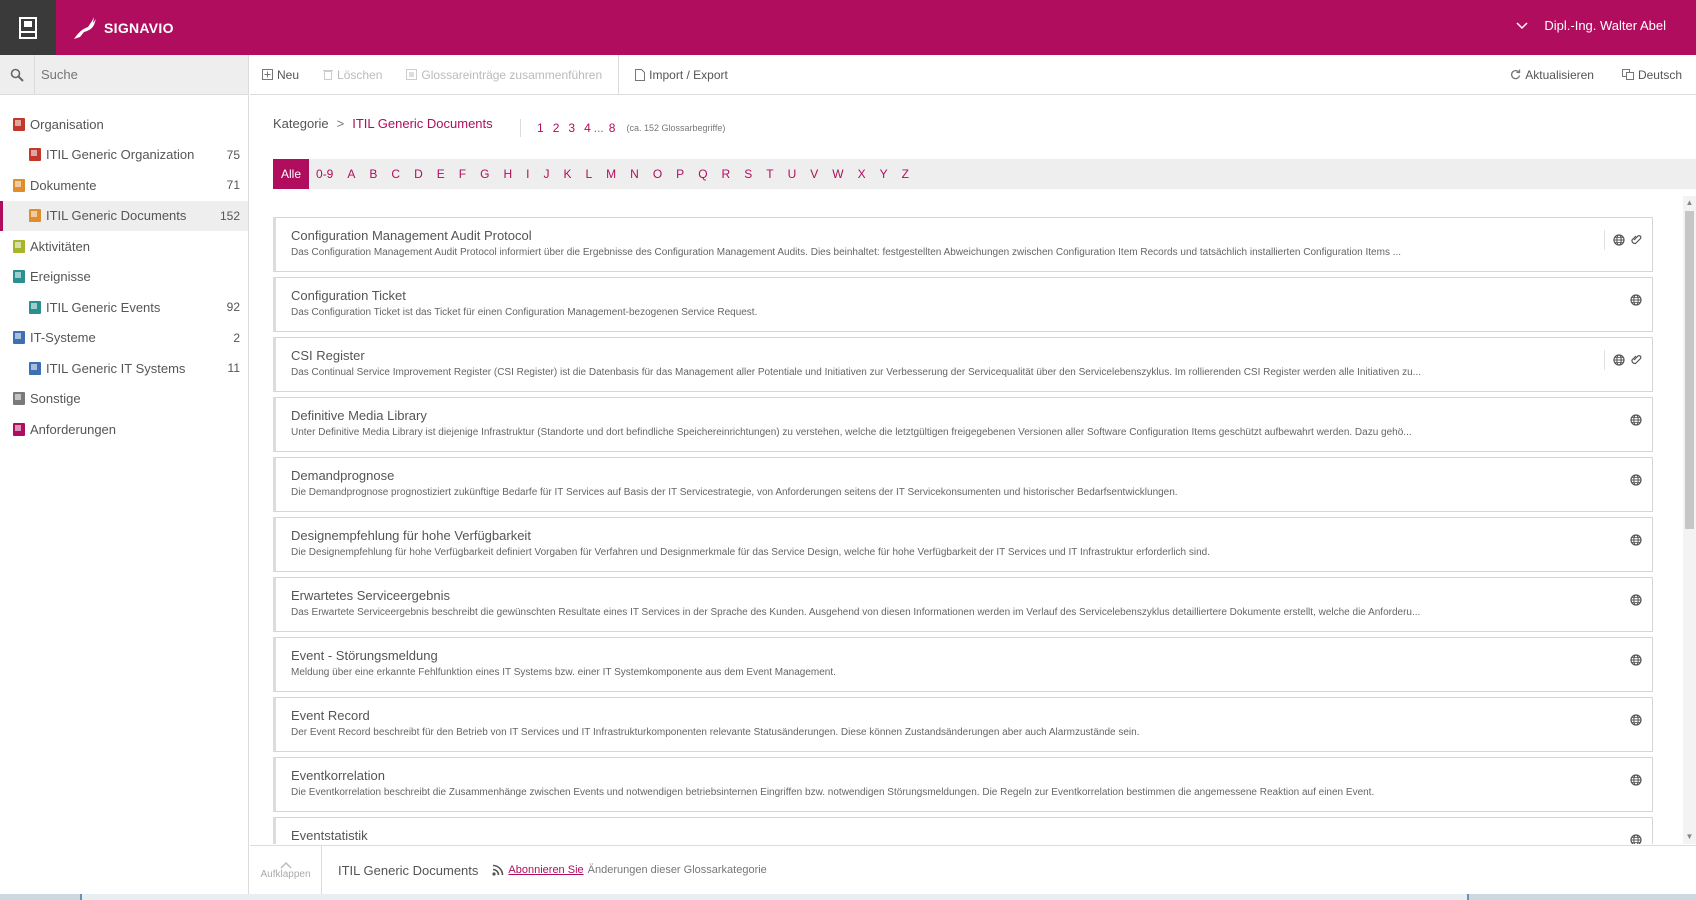 The image size is (1696, 900). Describe the element at coordinates (28, 27) in the screenshot. I see `glossary-home-button` at that location.